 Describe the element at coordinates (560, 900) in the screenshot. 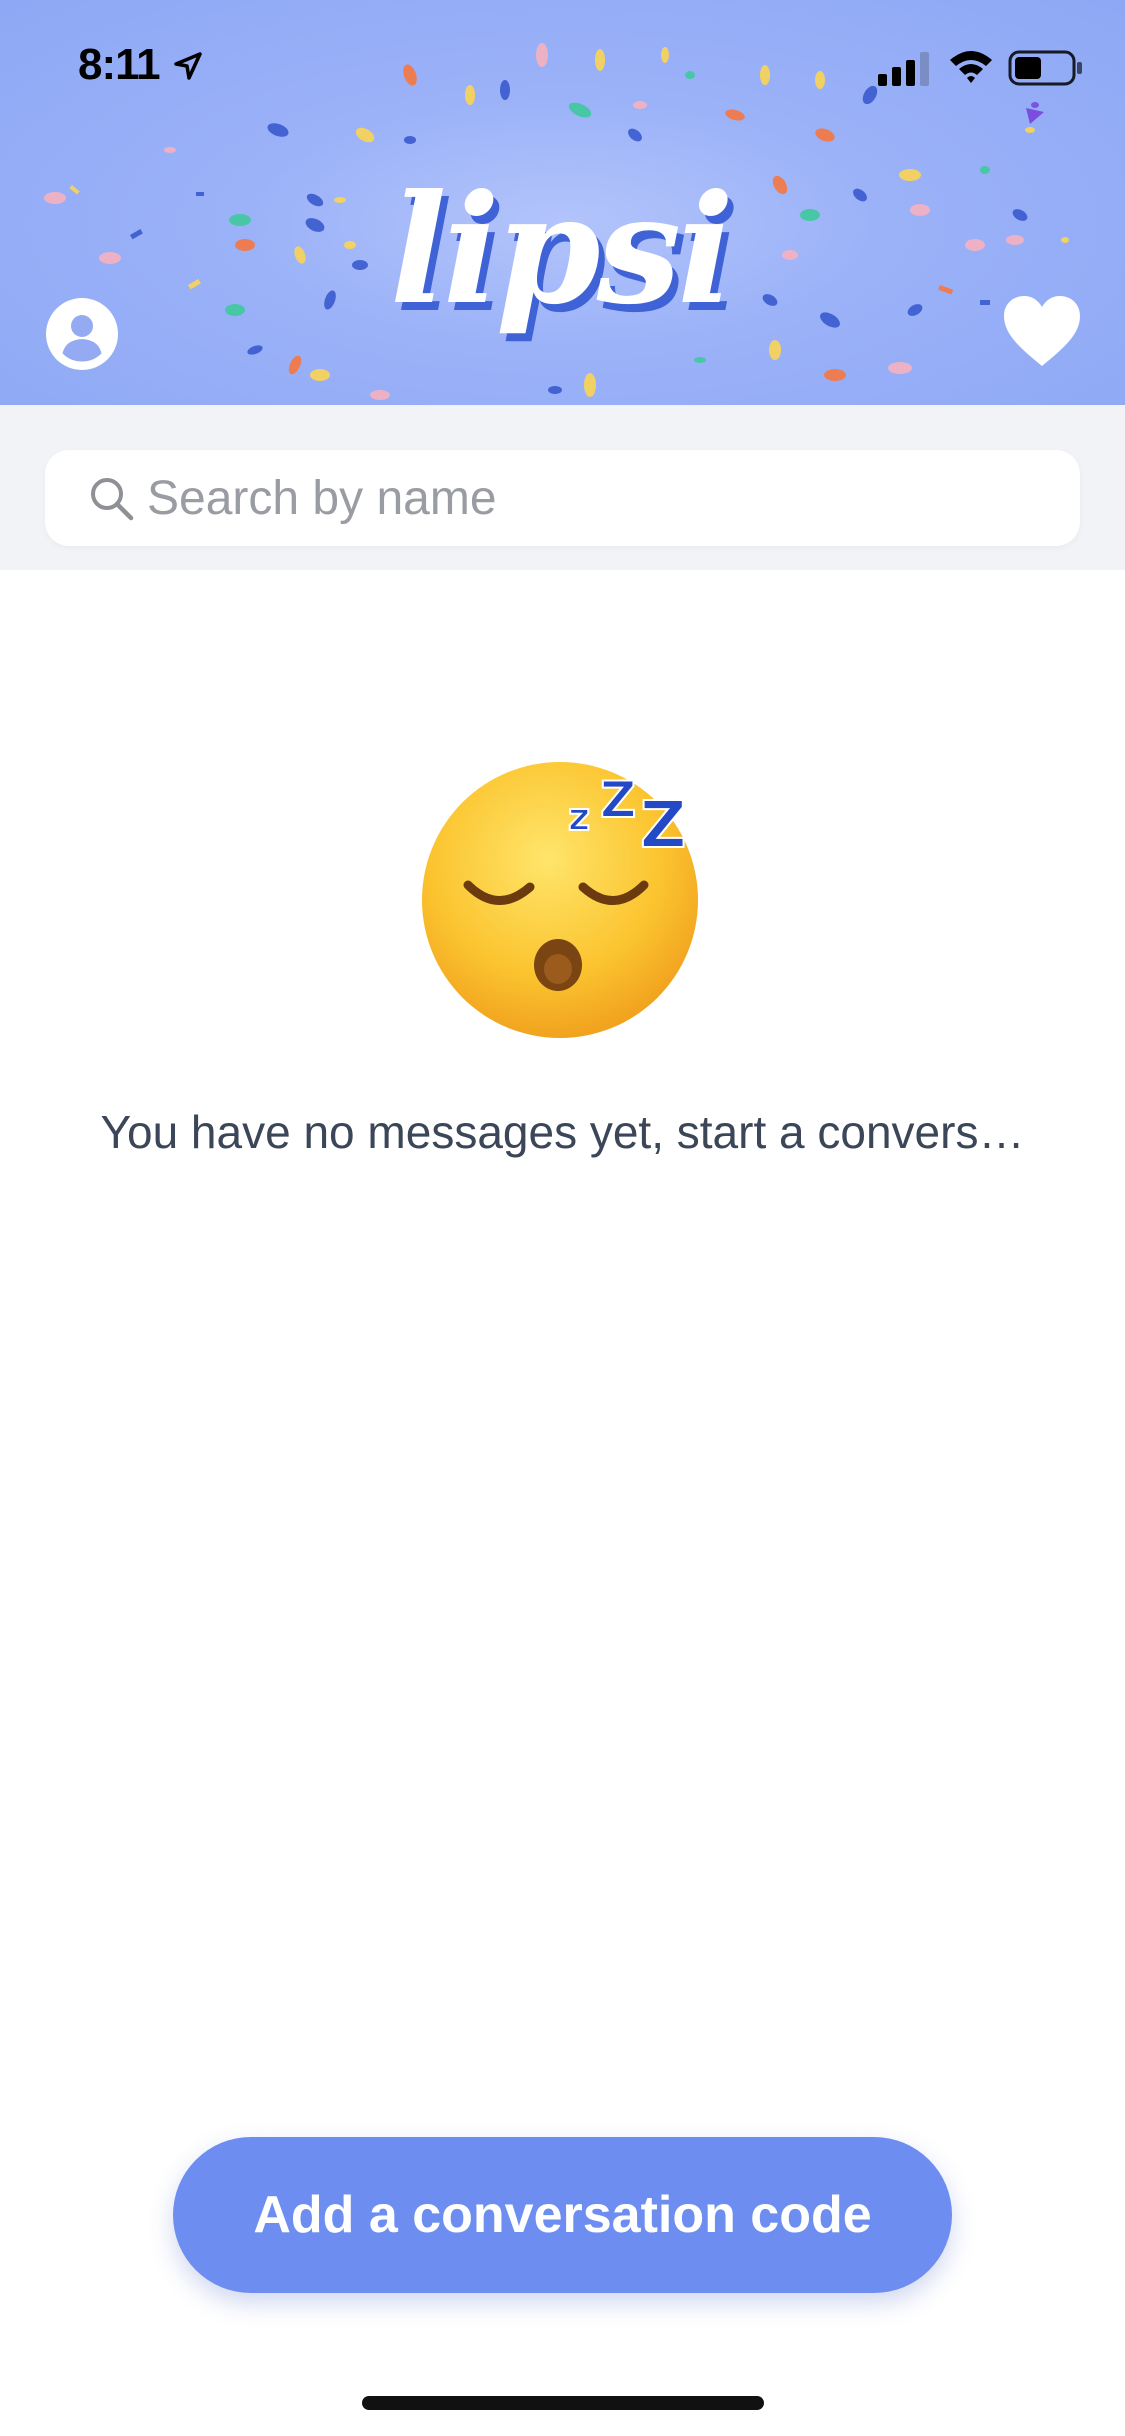

I see `sleeping-face-emoji: z Z Z` at that location.